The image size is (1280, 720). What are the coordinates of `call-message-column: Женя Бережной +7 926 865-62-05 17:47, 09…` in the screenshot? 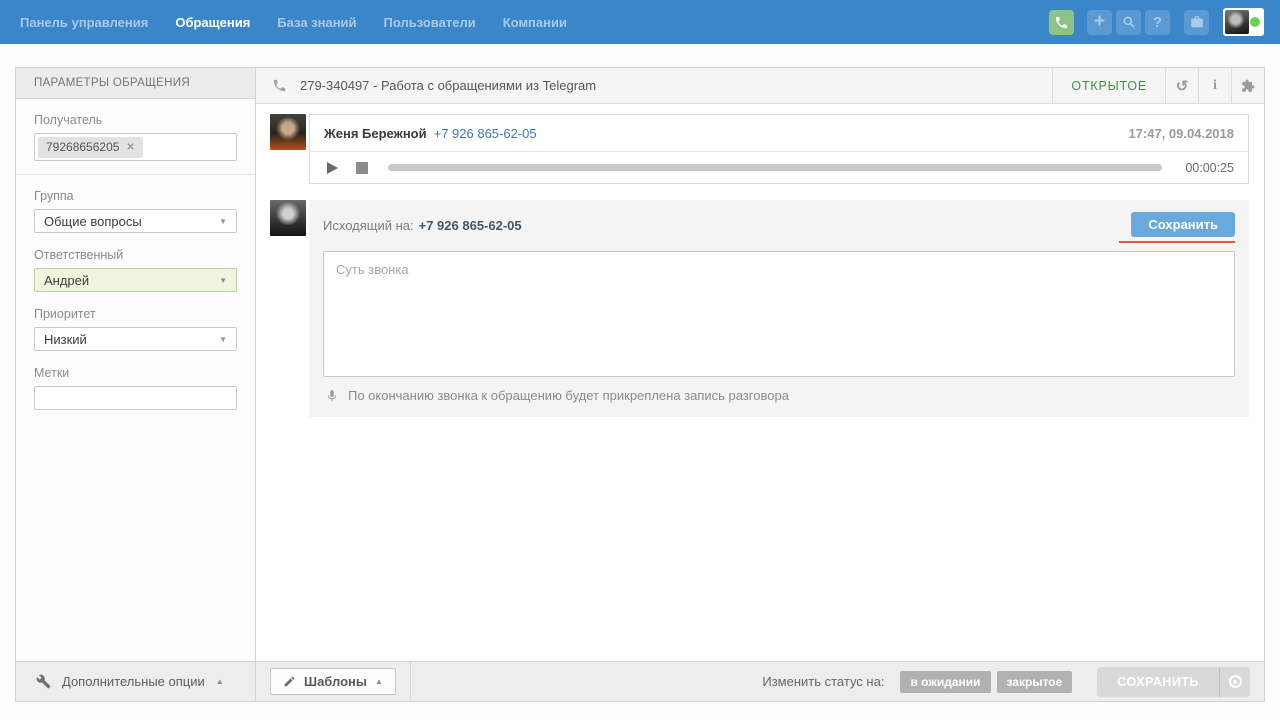 It's located at (779, 149).